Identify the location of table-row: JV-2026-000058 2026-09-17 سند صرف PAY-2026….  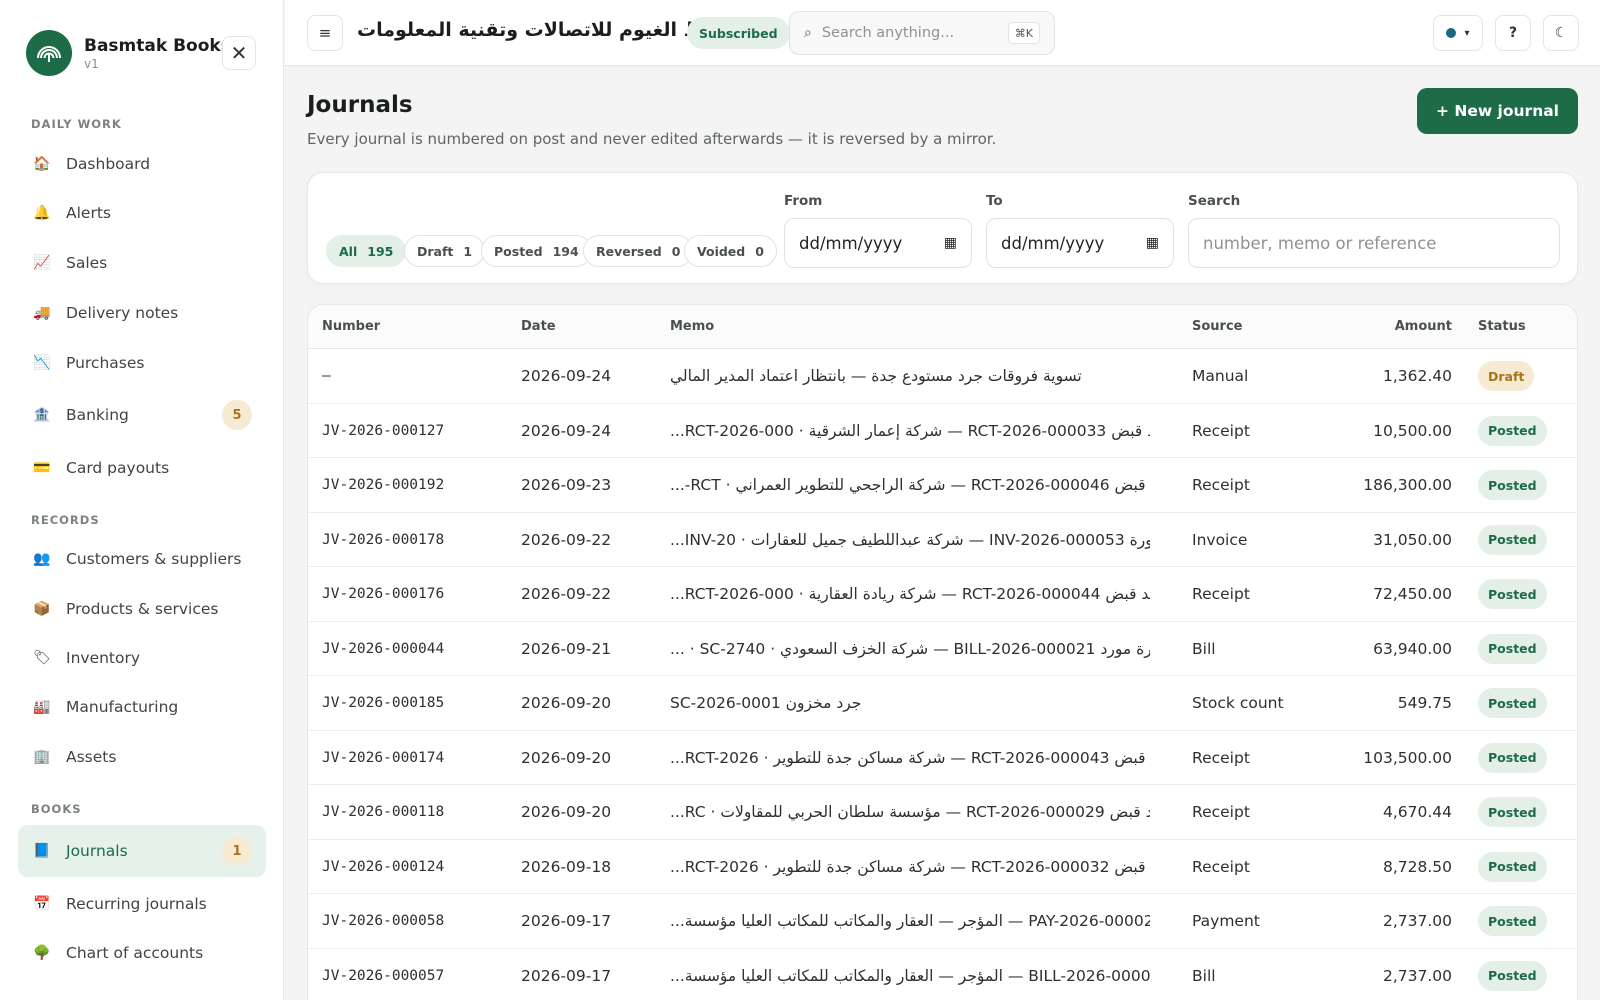
(942, 921).